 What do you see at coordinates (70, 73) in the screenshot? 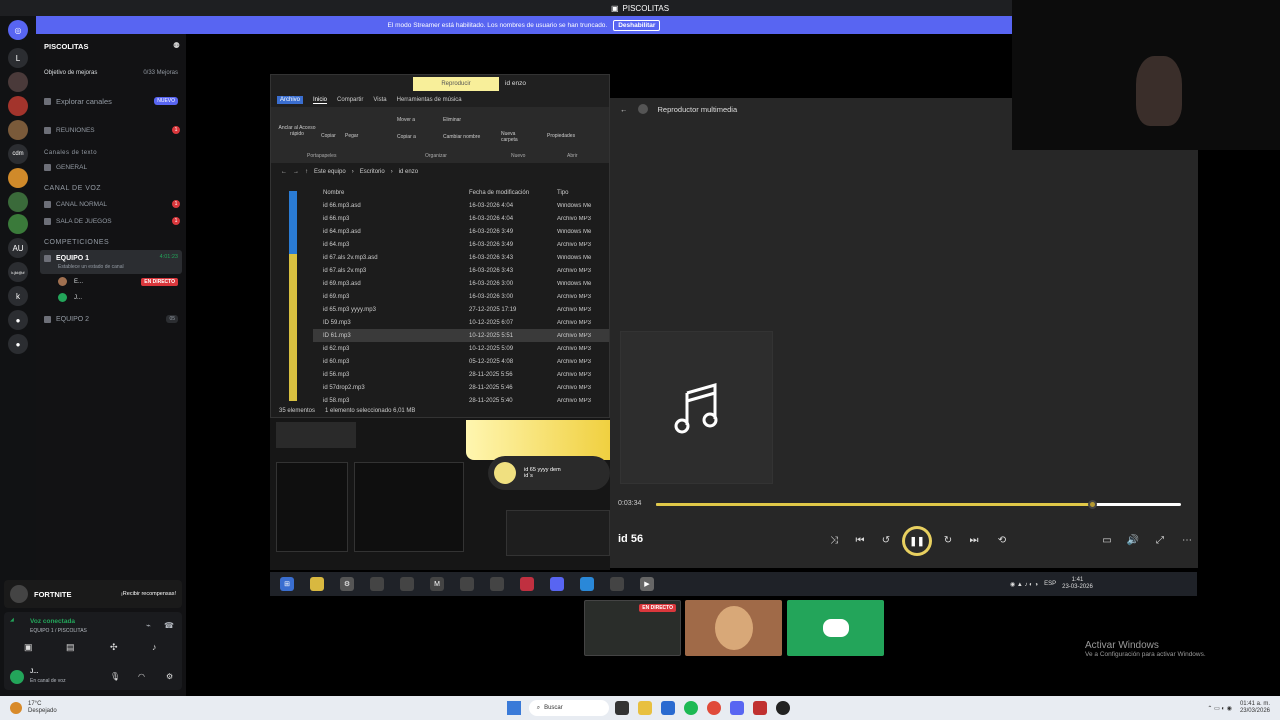
I see `boost-goal-label: Objetivo de mejoras` at bounding box center [70, 73].